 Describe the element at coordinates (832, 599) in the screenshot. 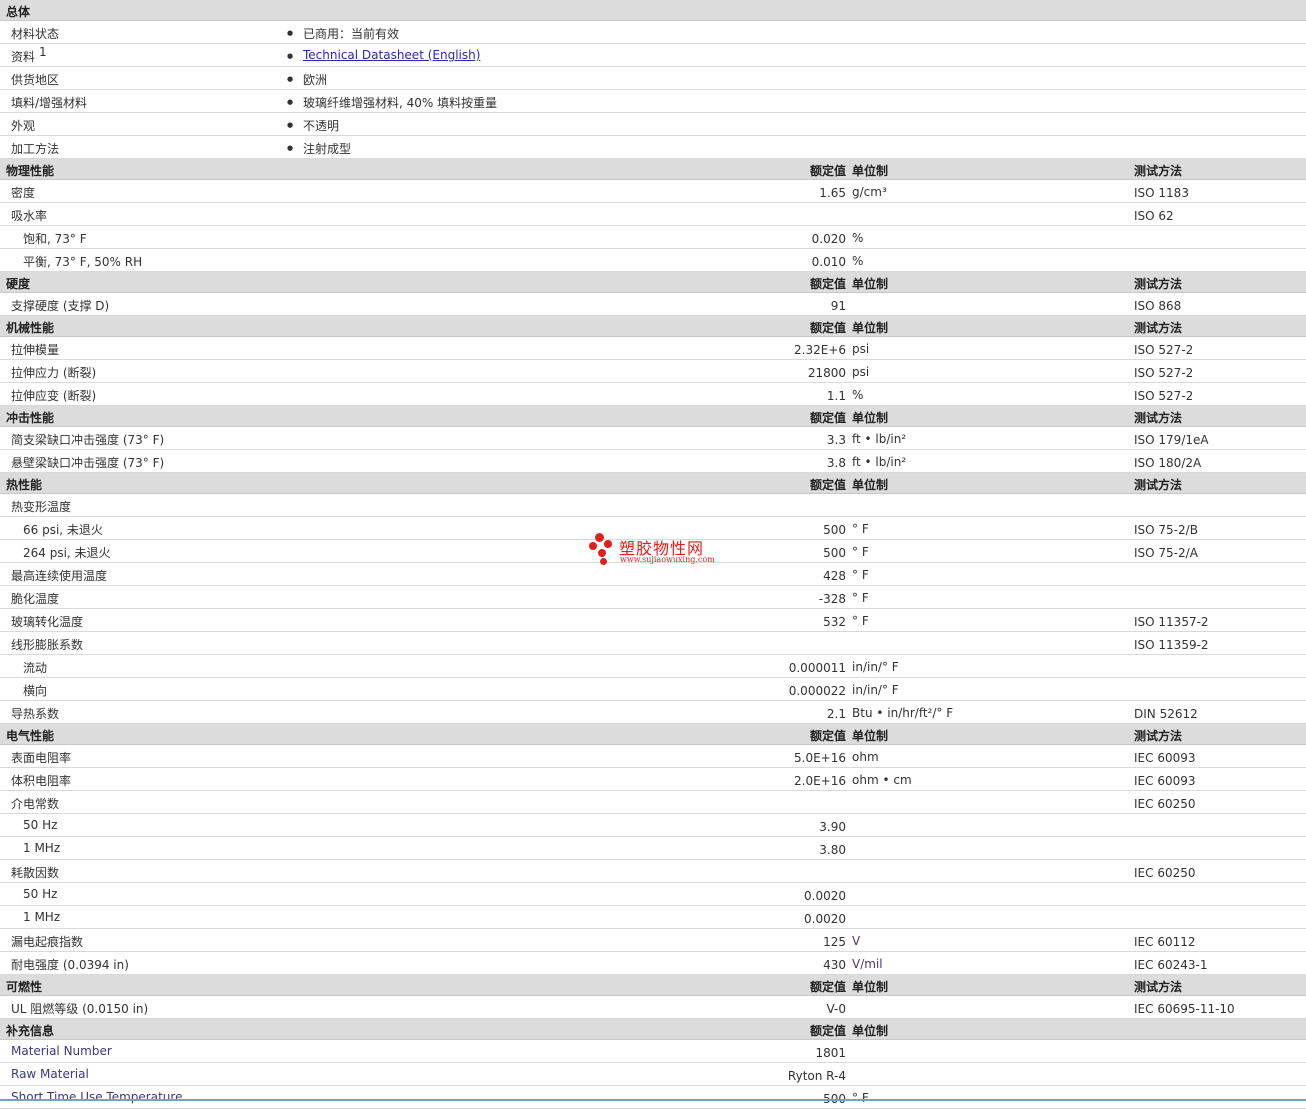

I see `property-value: -328` at that location.